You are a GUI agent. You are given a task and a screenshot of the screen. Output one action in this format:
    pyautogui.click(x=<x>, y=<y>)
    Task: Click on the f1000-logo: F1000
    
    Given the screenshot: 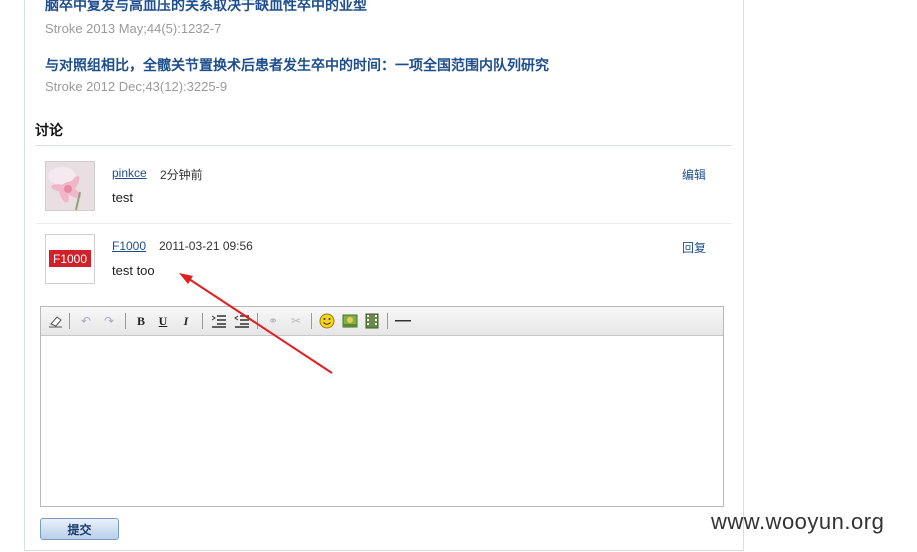 What is the action you would take?
    pyautogui.click(x=70, y=258)
    